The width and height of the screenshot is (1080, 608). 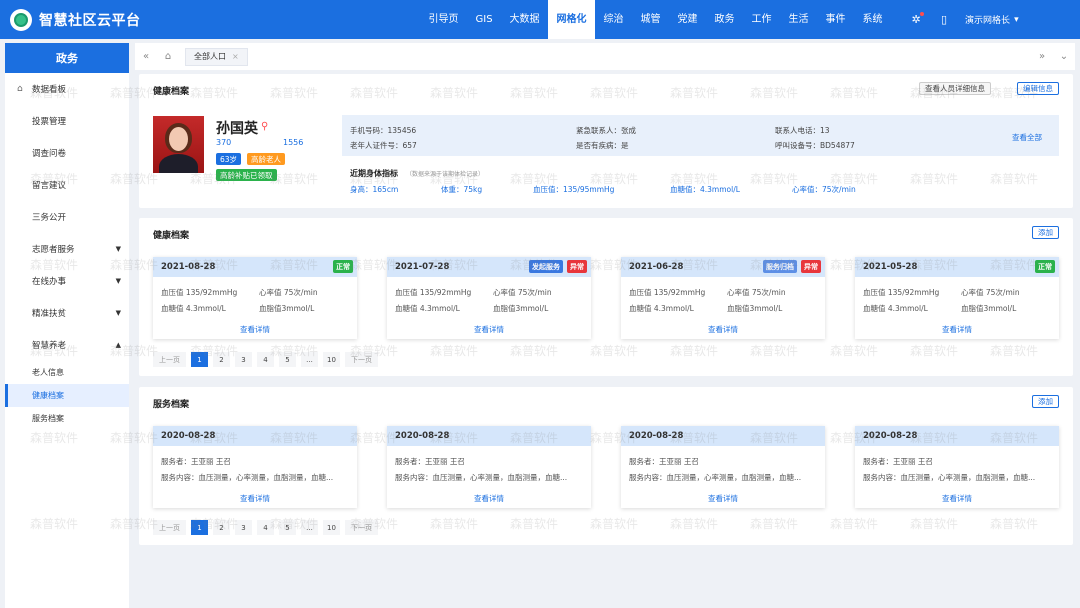 What do you see at coordinates (255, 267) in the screenshot?
I see `record-header: 2021-08-28 正常` at bounding box center [255, 267].